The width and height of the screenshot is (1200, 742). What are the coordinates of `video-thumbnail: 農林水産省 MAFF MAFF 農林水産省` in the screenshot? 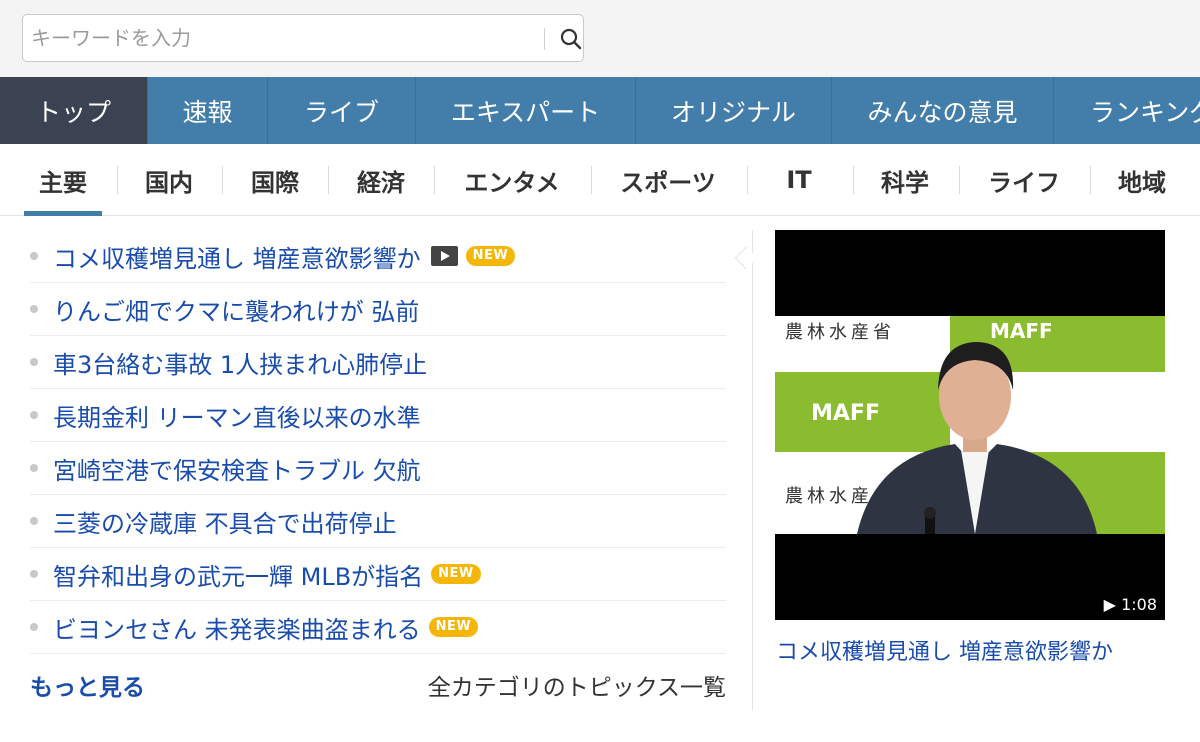 It's located at (970, 425).